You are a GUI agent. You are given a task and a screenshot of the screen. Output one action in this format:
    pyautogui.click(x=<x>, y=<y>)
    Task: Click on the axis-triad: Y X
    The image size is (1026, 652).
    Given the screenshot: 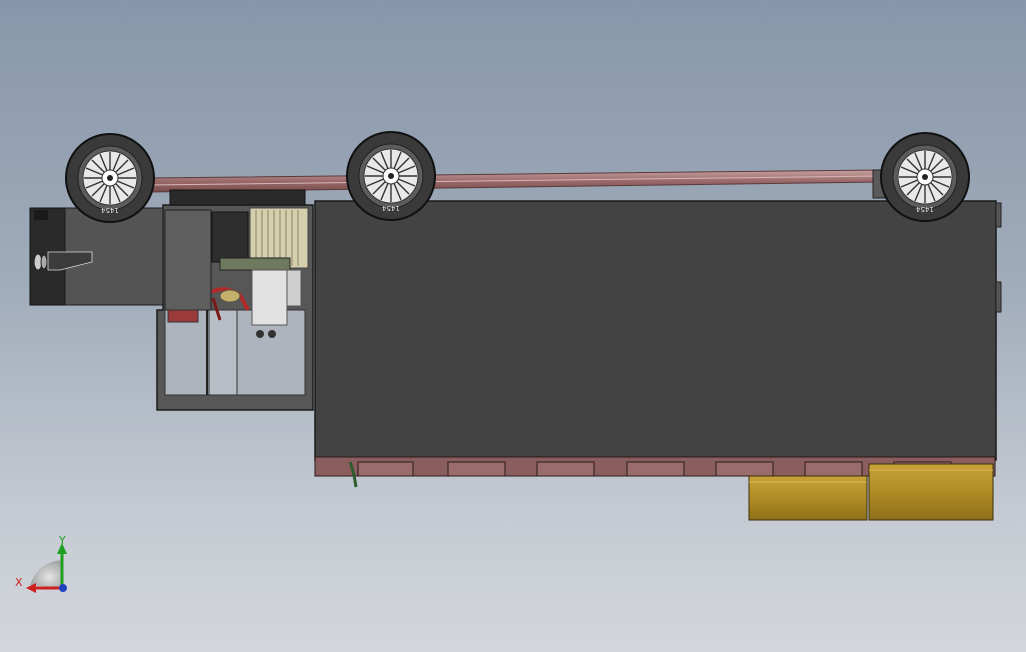 What is the action you would take?
    pyautogui.click(x=41, y=563)
    